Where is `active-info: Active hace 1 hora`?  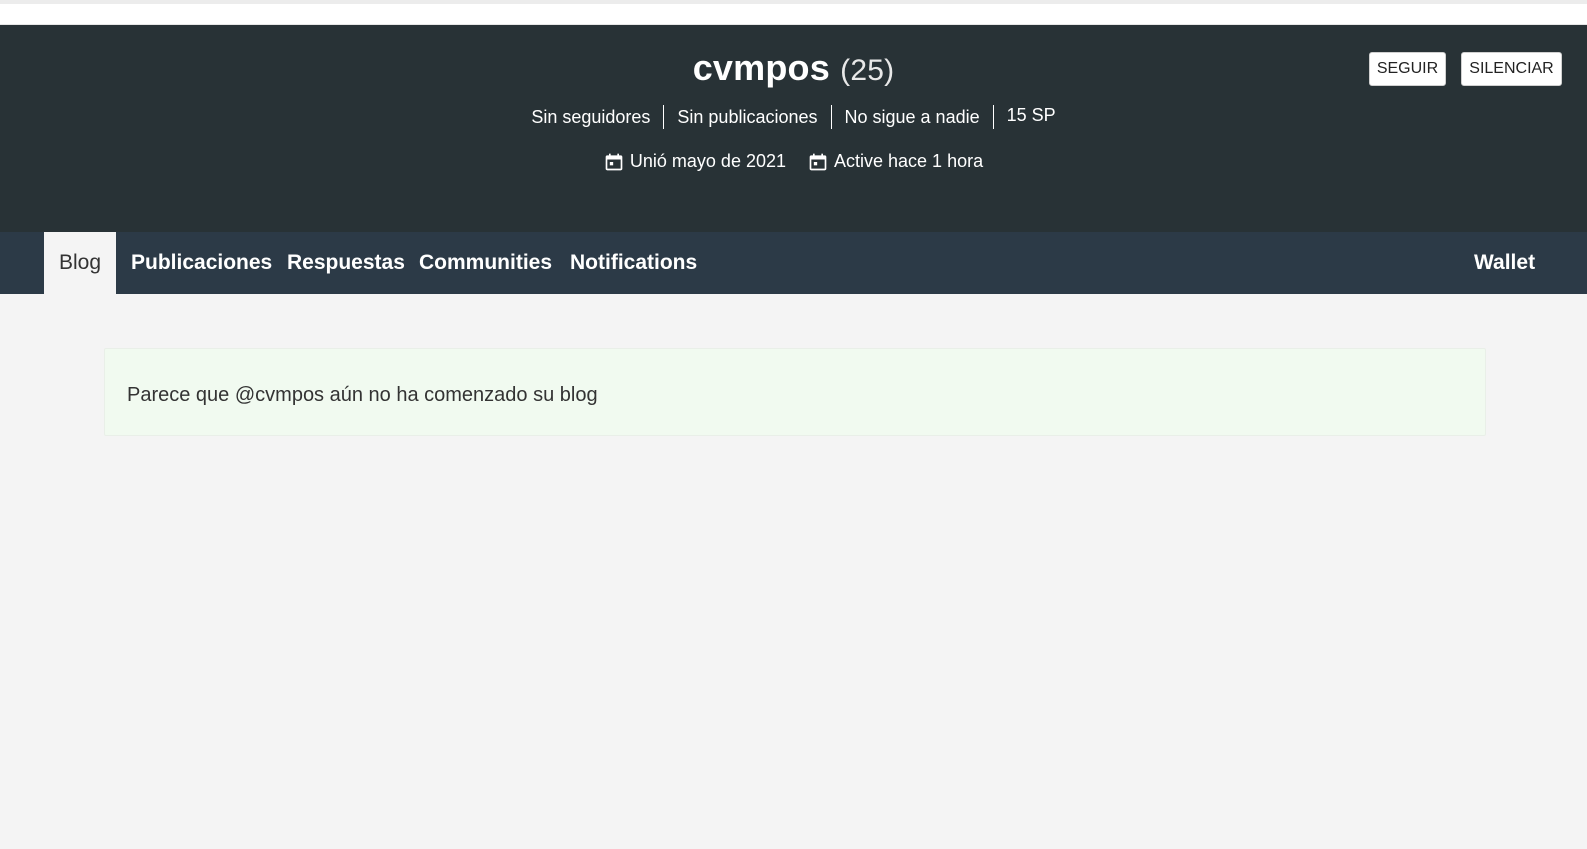 active-info: Active hace 1 hora is located at coordinates (895, 161).